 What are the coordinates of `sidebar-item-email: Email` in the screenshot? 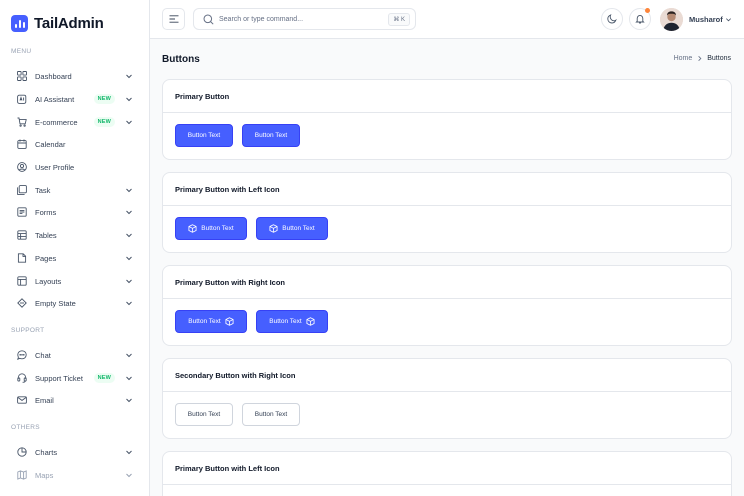 It's located at (74, 400).